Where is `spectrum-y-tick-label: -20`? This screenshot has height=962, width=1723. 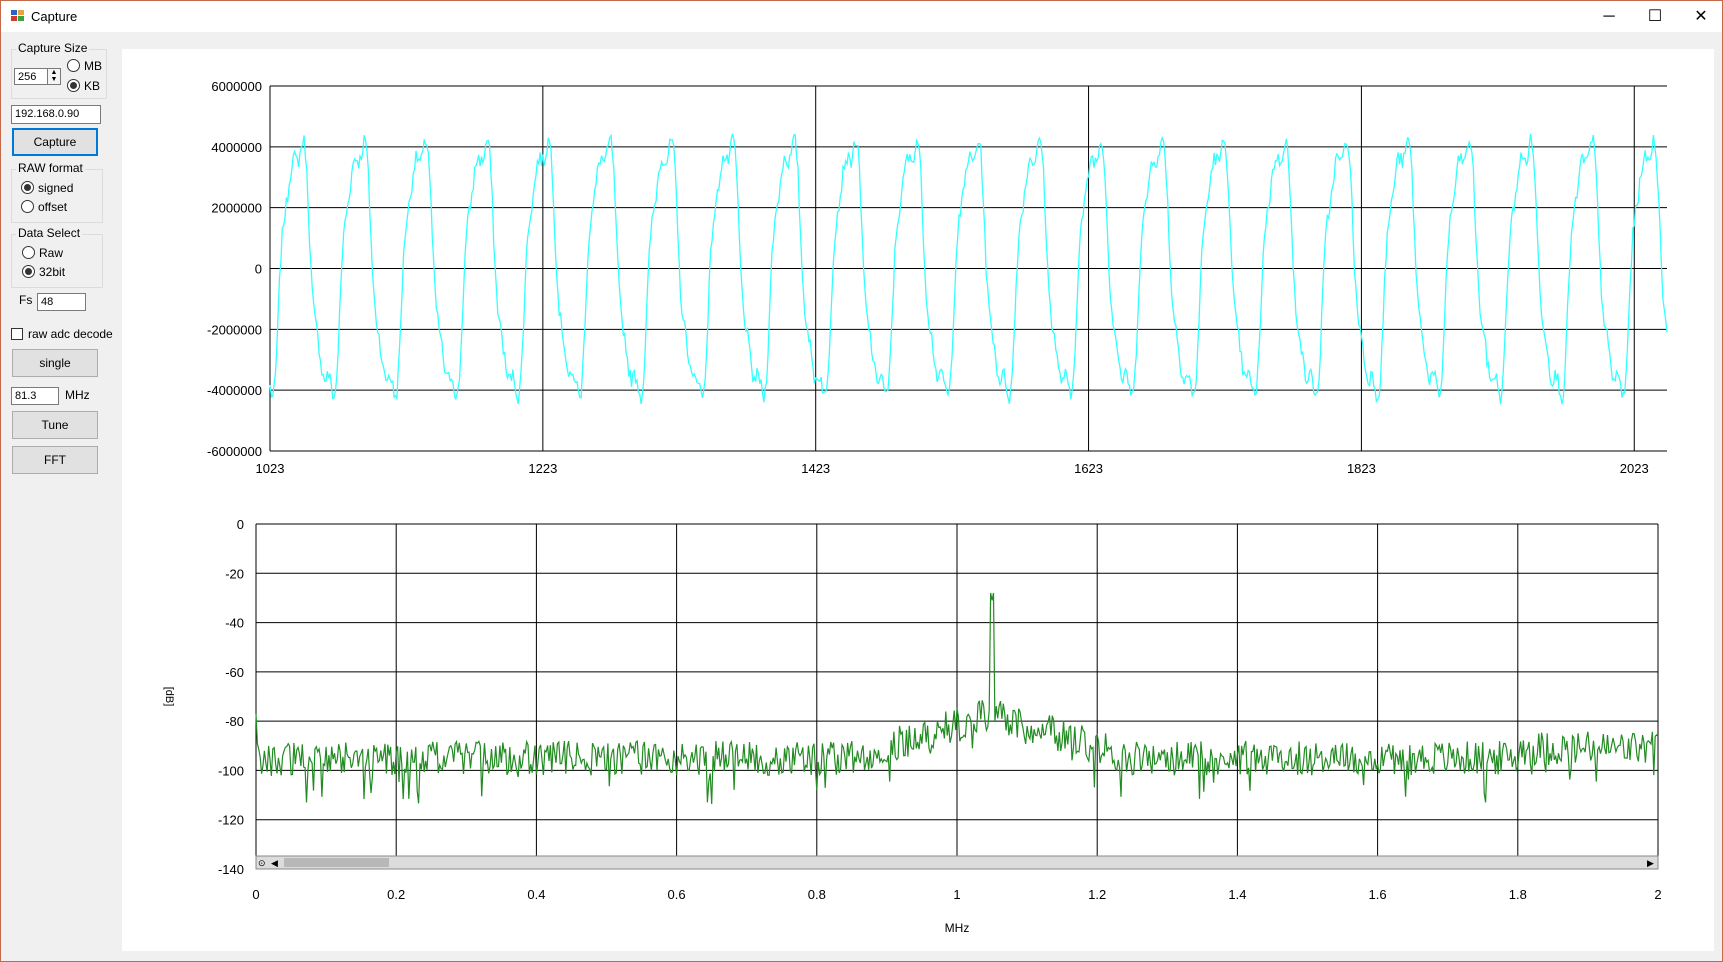
spectrum-y-tick-label: -20 is located at coordinates (234, 573).